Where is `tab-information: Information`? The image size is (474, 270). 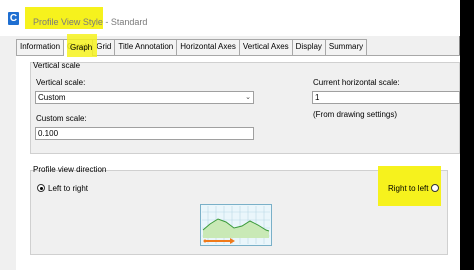
tab-information: Information is located at coordinates (40, 47).